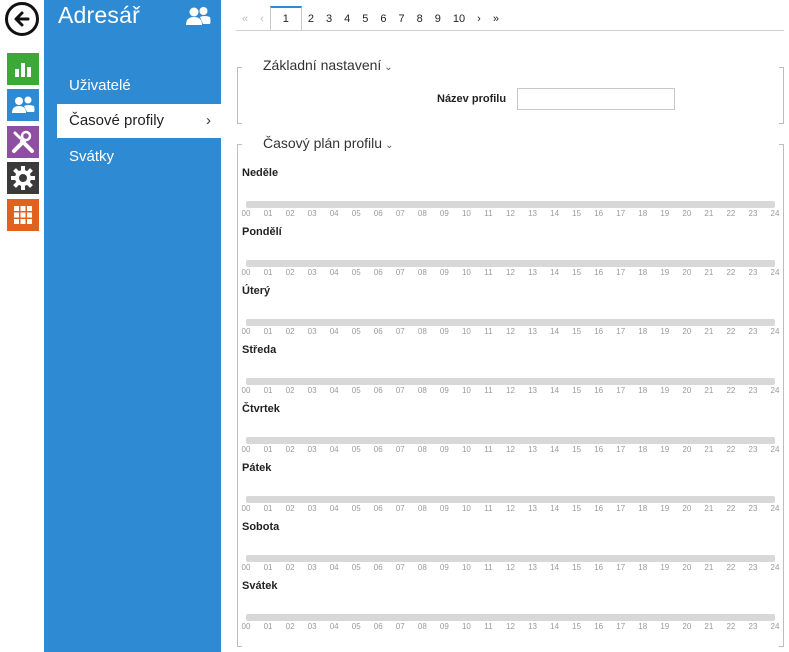  I want to click on pager-page-7: 7, so click(402, 19).